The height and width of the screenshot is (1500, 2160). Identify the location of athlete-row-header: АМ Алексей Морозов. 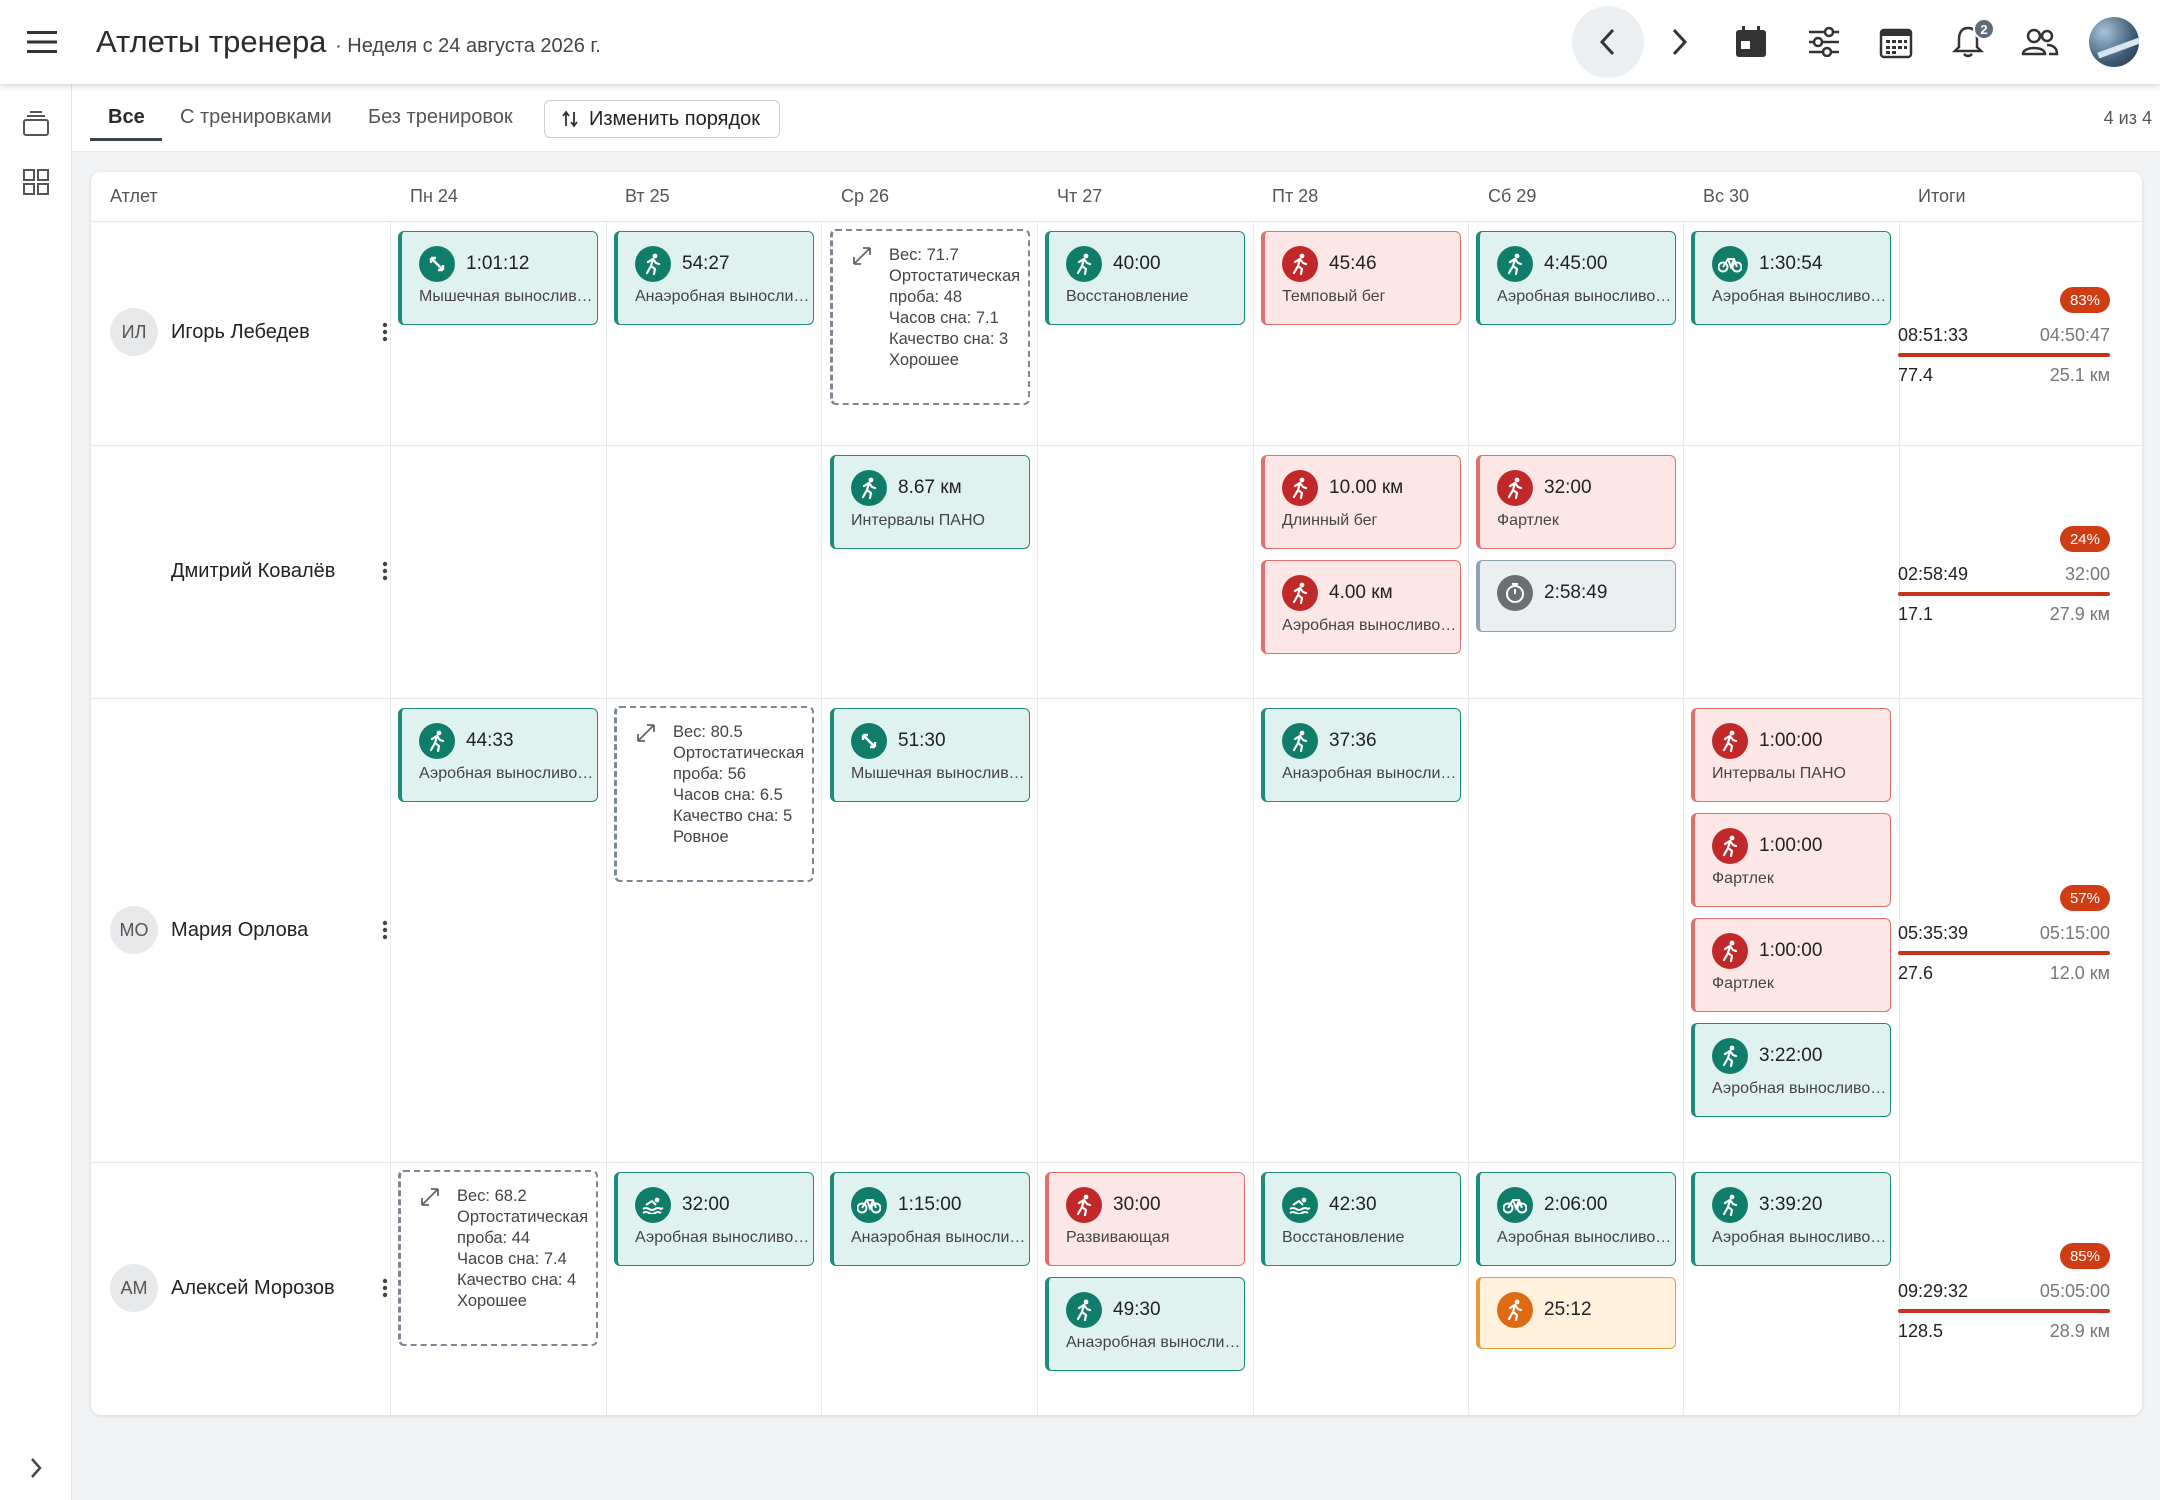
(249, 1288).